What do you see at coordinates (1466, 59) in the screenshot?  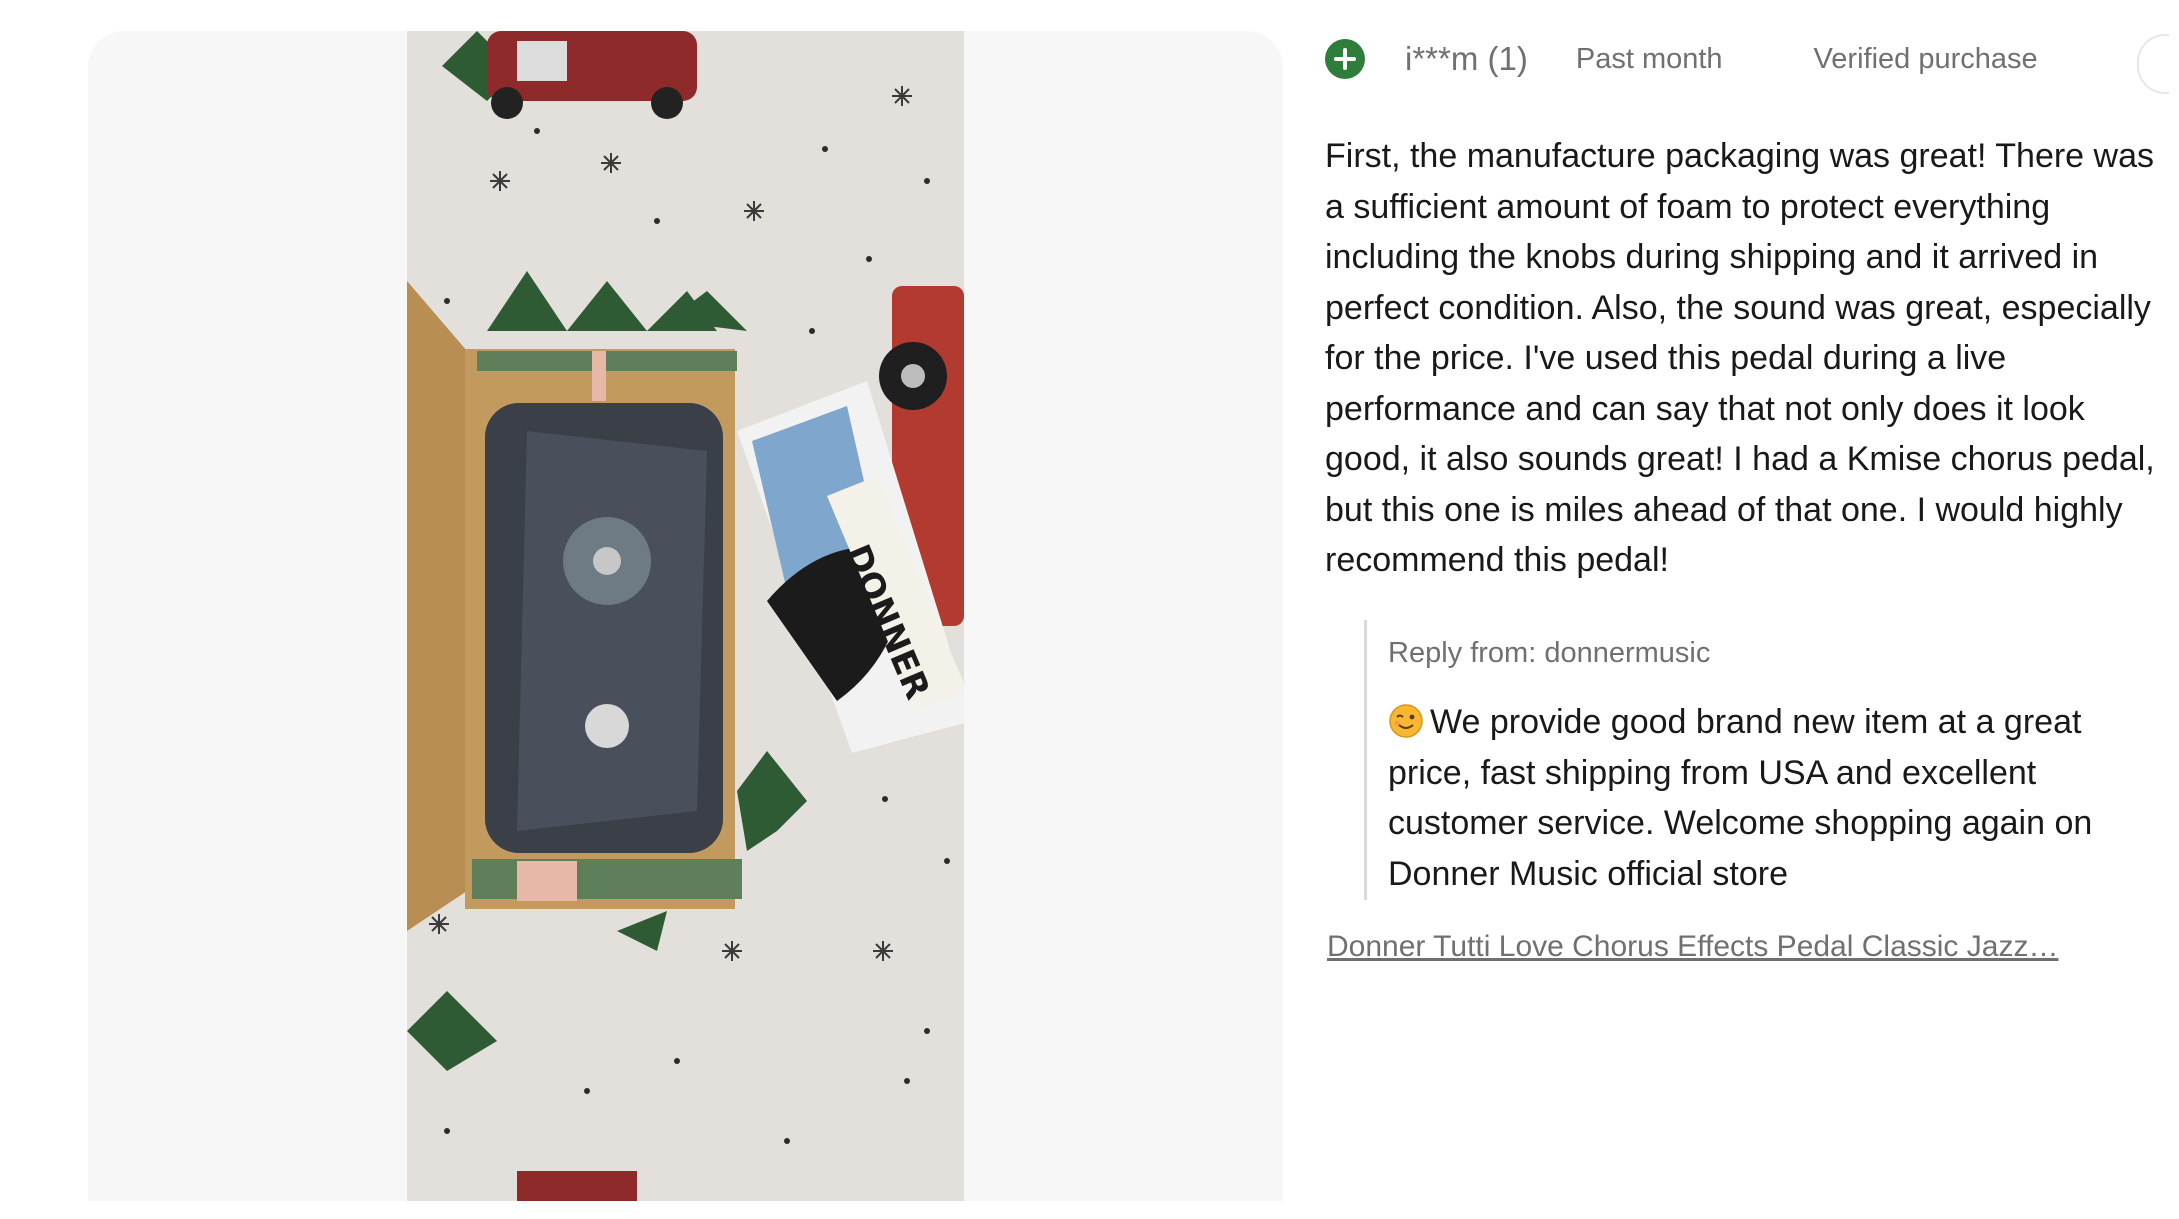 I see `reviewer-name: i***m (1)` at bounding box center [1466, 59].